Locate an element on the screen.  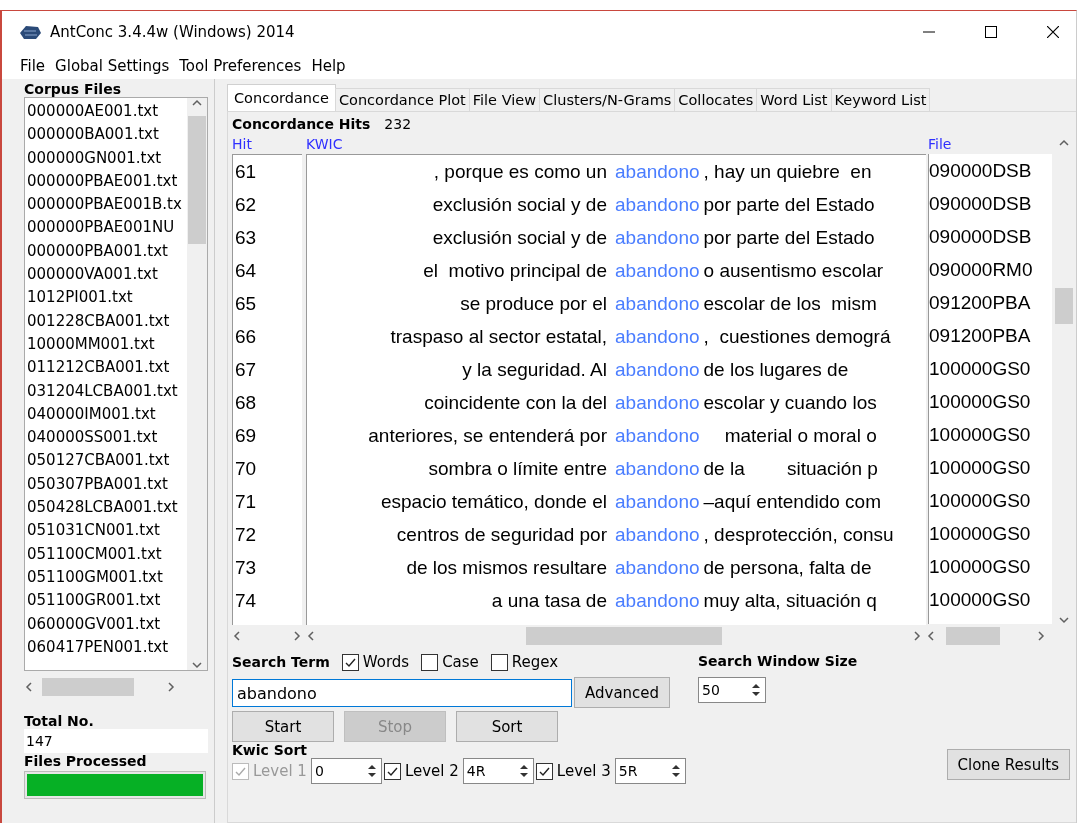
left-context: a una tasa de is located at coordinates (548, 601).